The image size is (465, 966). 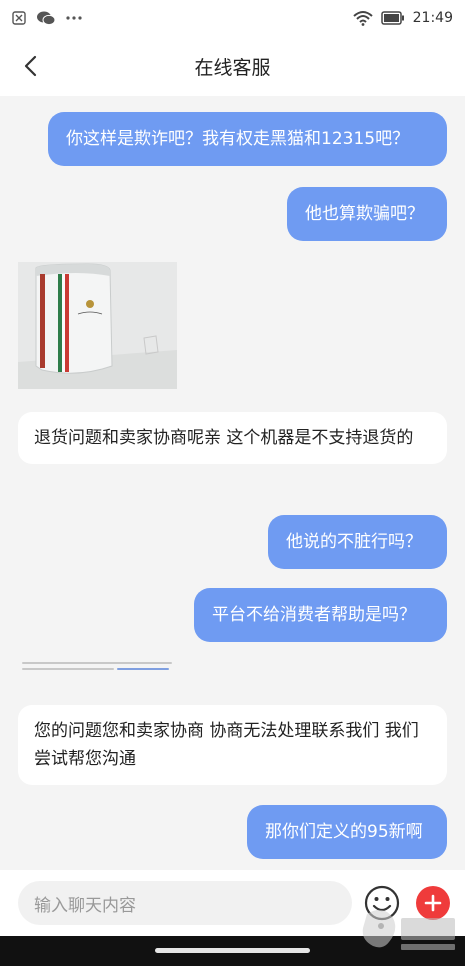 I want to click on system-notice-text, so click(x=102, y=668).